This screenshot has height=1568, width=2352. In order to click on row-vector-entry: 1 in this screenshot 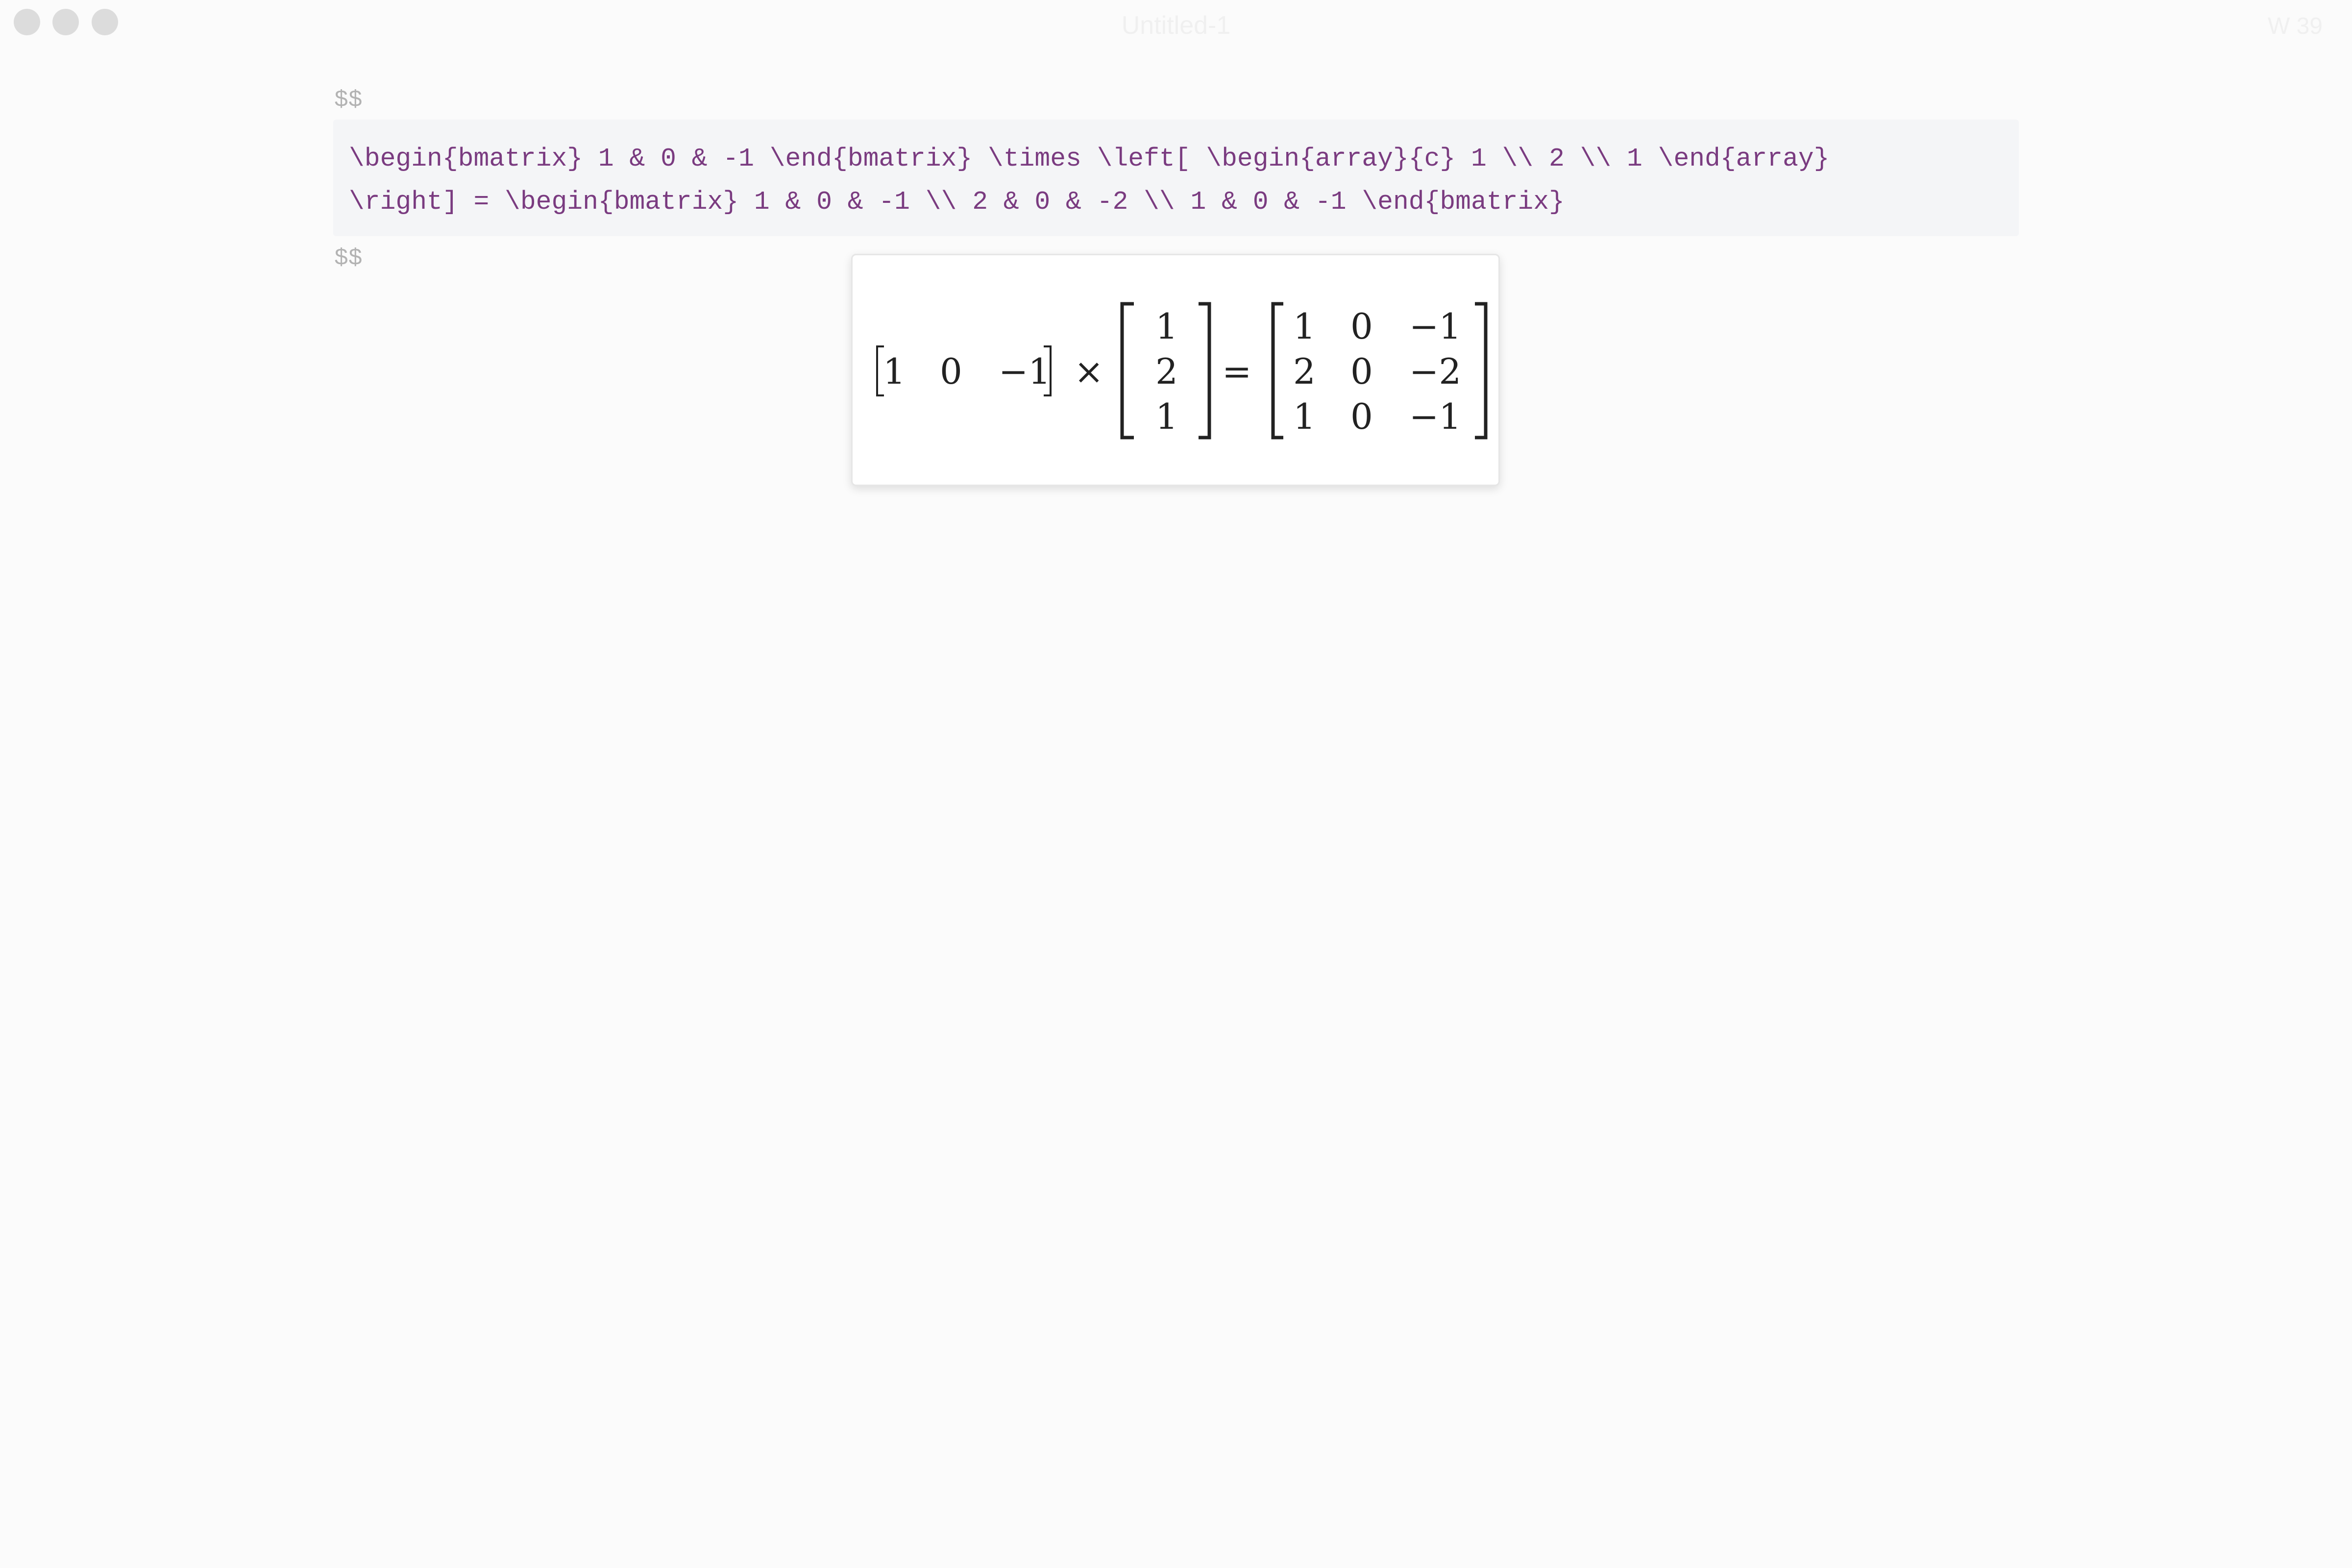, I will do `click(894, 371)`.